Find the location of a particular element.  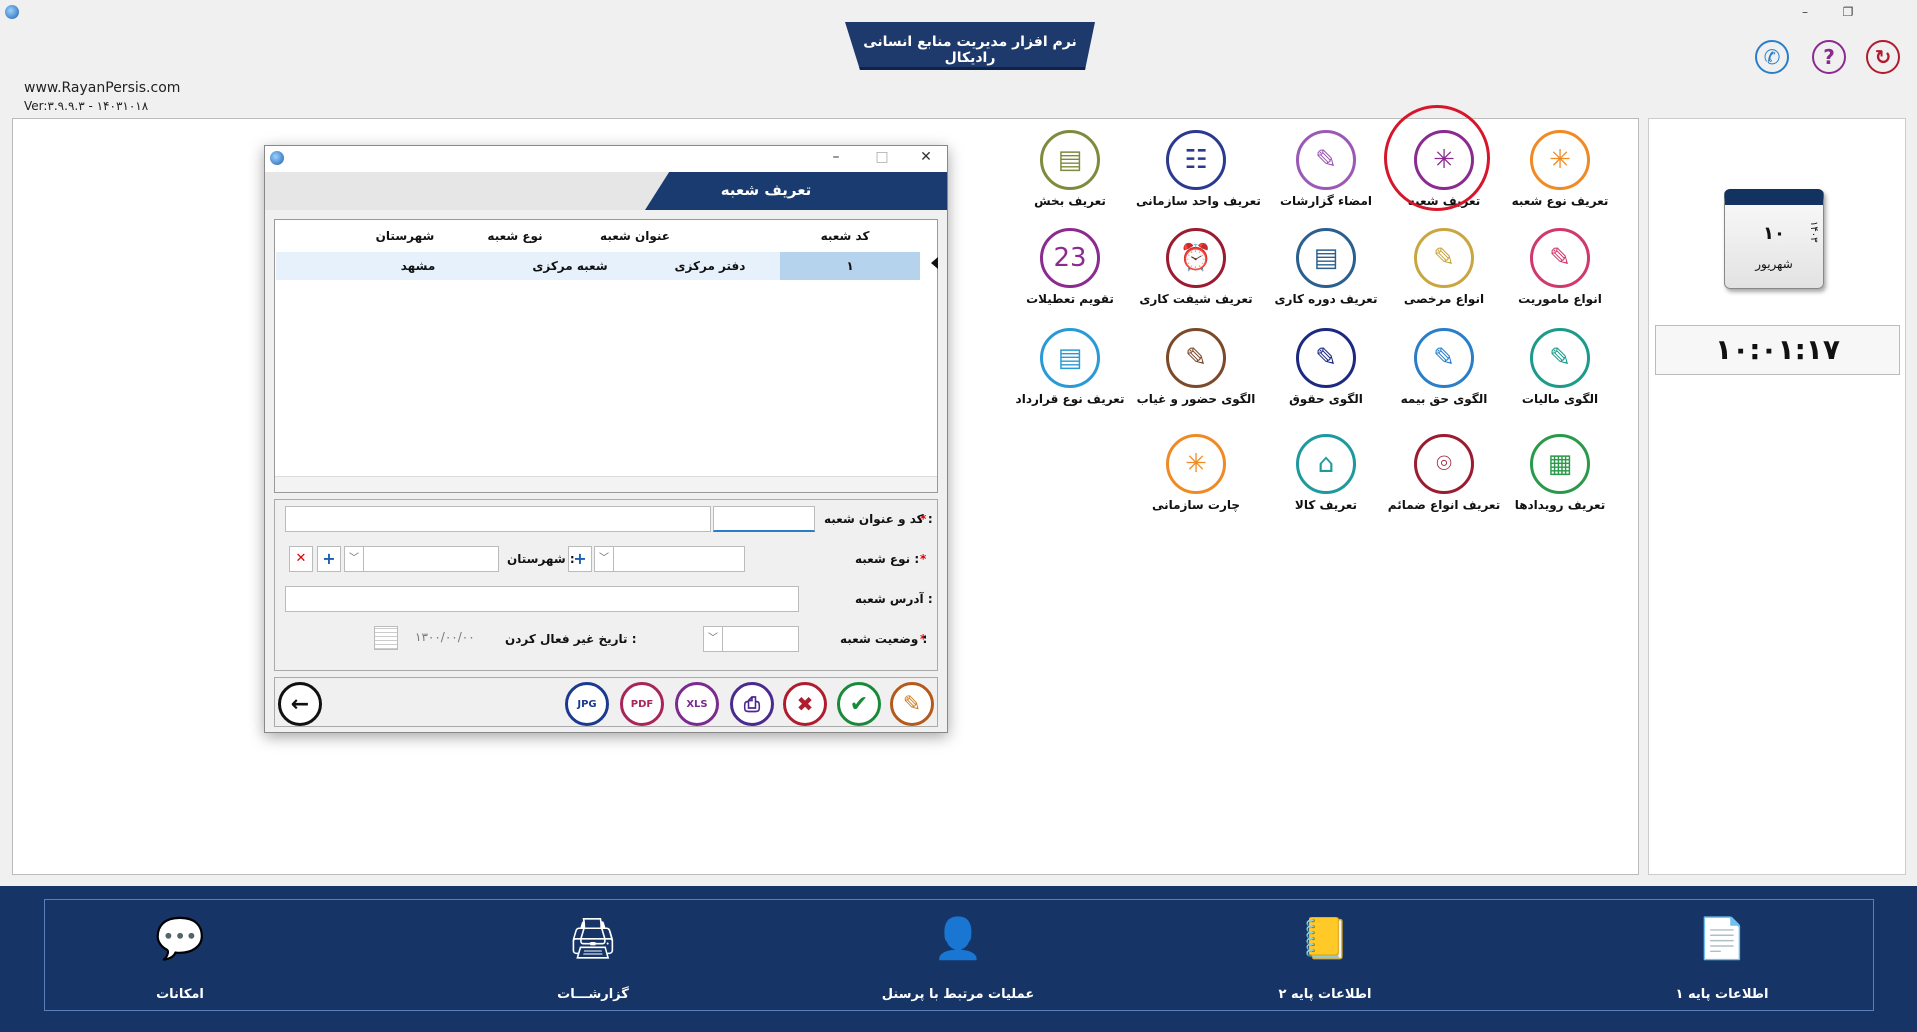

events-icon: ▦ is located at coordinates (1560, 464).